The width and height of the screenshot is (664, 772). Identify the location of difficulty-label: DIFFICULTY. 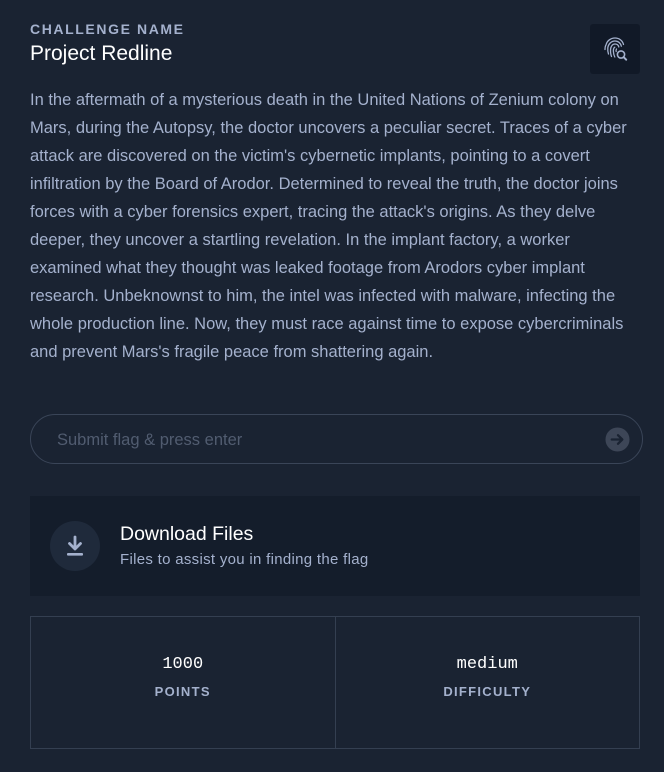
(487, 691).